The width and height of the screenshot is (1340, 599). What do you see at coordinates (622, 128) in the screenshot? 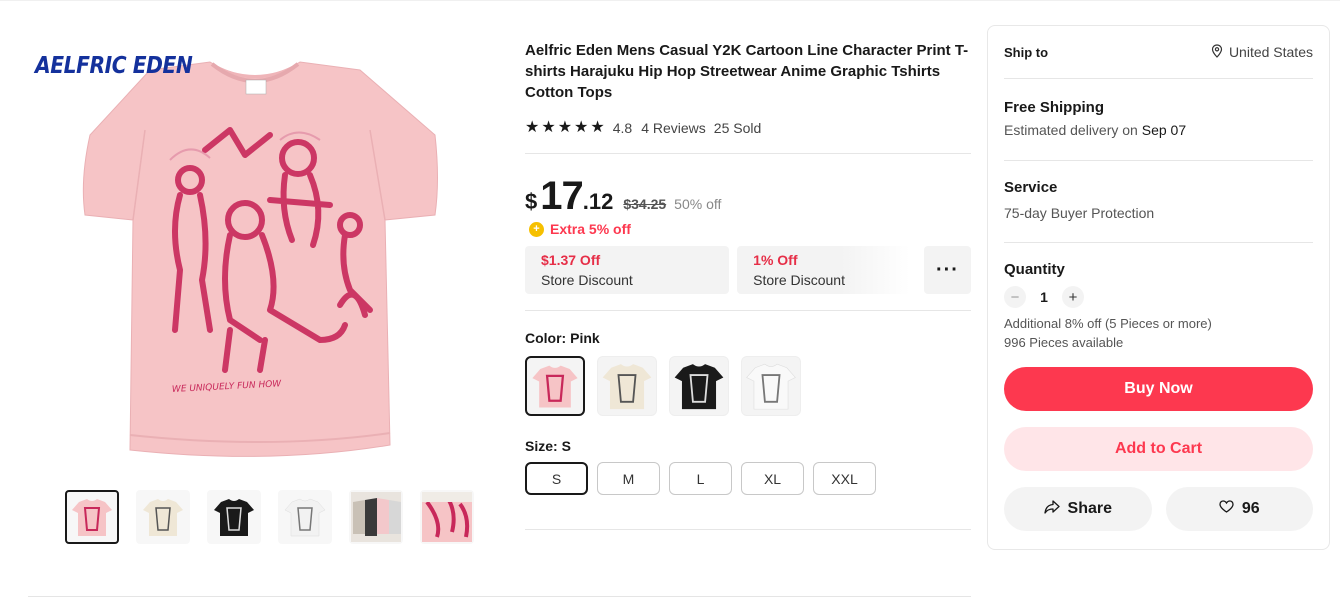
I see `rating-value: 4.8` at bounding box center [622, 128].